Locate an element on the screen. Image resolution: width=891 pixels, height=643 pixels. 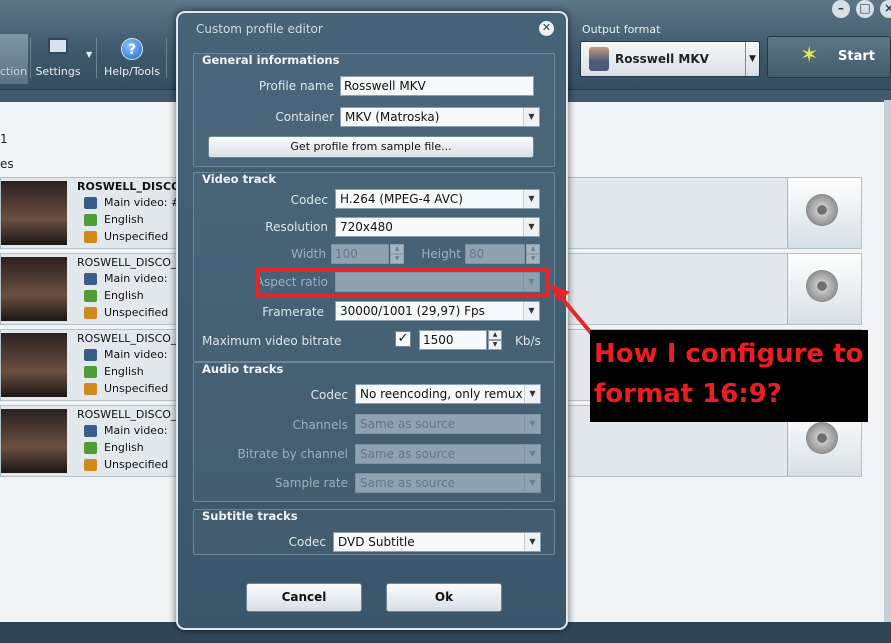
resolution-label: Resolution is located at coordinates (296, 227).